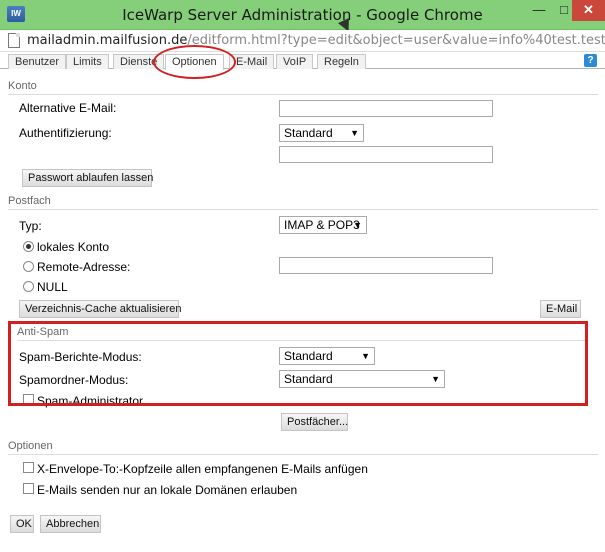 This screenshot has height=552, width=605. Describe the element at coordinates (588, 10) in the screenshot. I see `close-button: ✕` at that location.